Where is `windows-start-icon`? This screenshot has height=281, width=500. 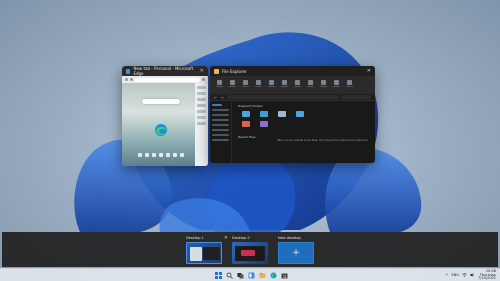 windows-start-icon is located at coordinates (218, 275).